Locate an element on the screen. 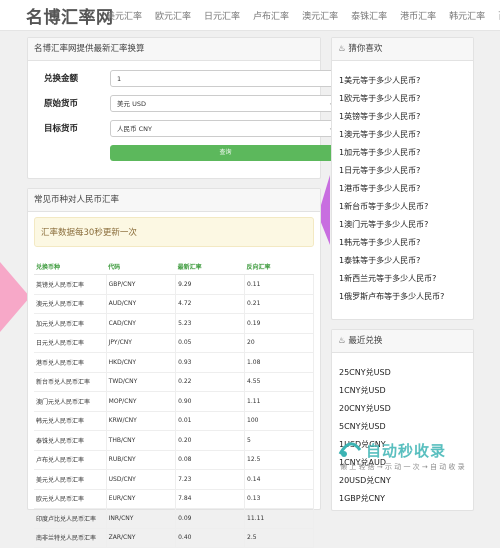 The image size is (500, 548). row-currency: 南非兰特兑人民币汇率 is located at coordinates (70, 538).